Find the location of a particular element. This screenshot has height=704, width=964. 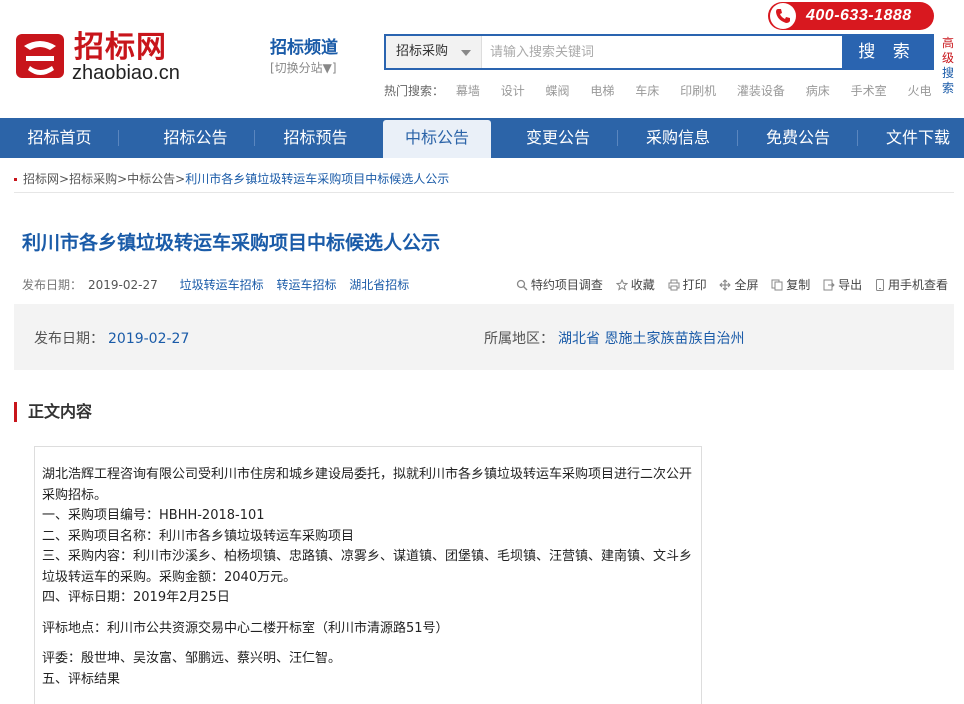

info-box: 发布日期： 2019-02-27 所属地区： 湖北省 恩施土家族苗族自治州 is located at coordinates (484, 337).